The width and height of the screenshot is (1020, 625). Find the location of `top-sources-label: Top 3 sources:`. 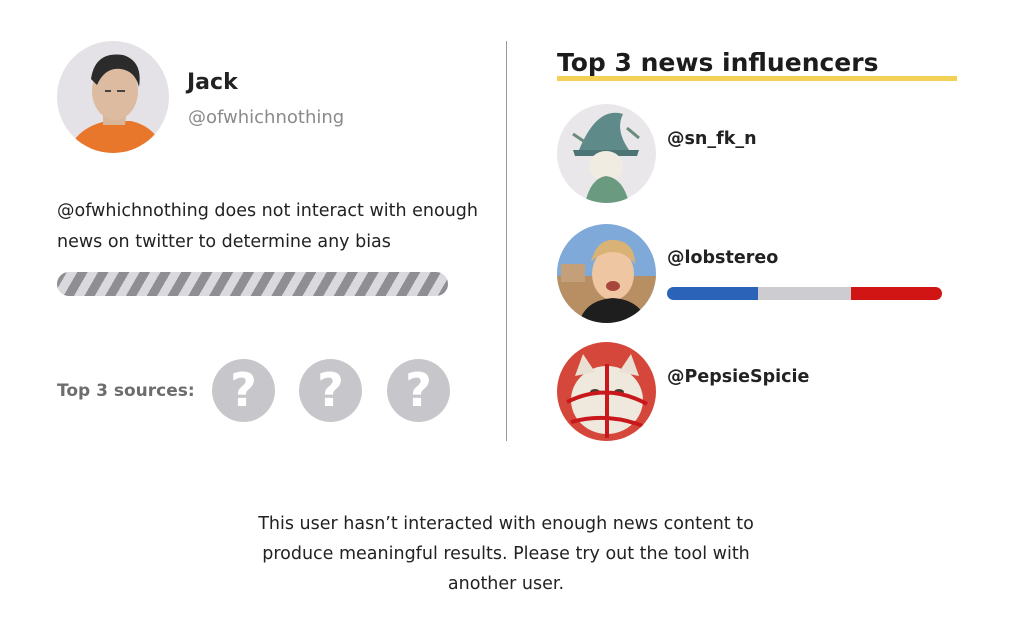

top-sources-label: Top 3 sources: is located at coordinates (126, 391).